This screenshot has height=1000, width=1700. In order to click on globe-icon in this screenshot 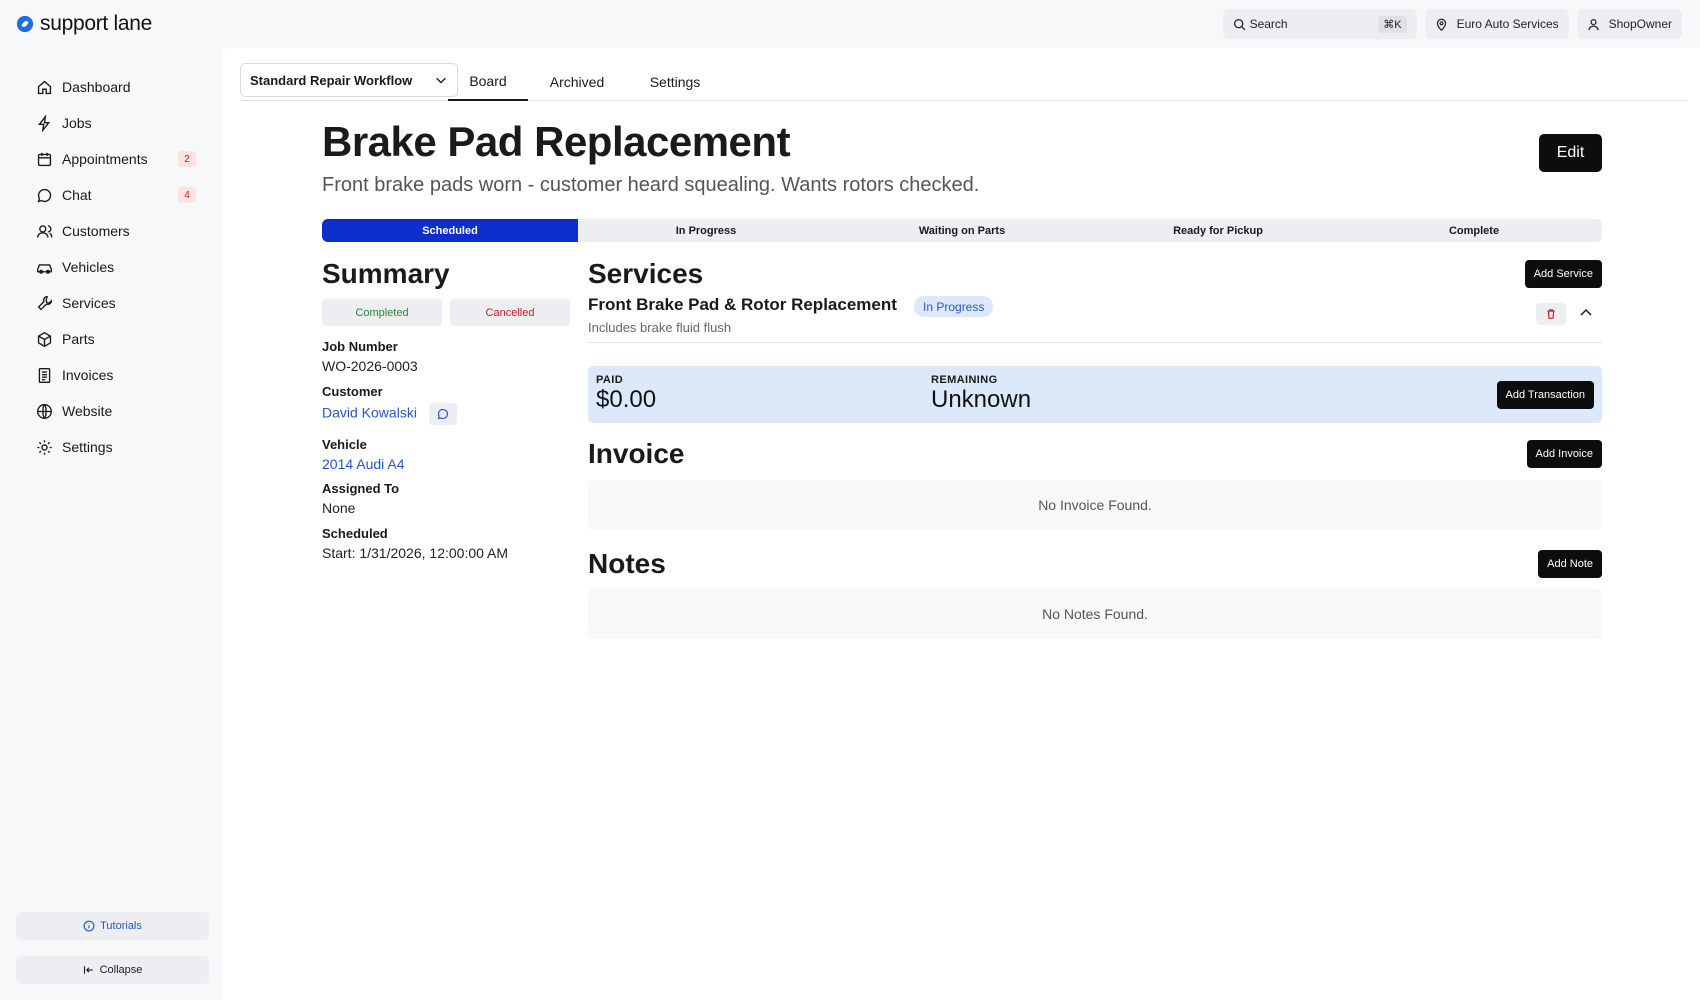, I will do `click(44, 411)`.